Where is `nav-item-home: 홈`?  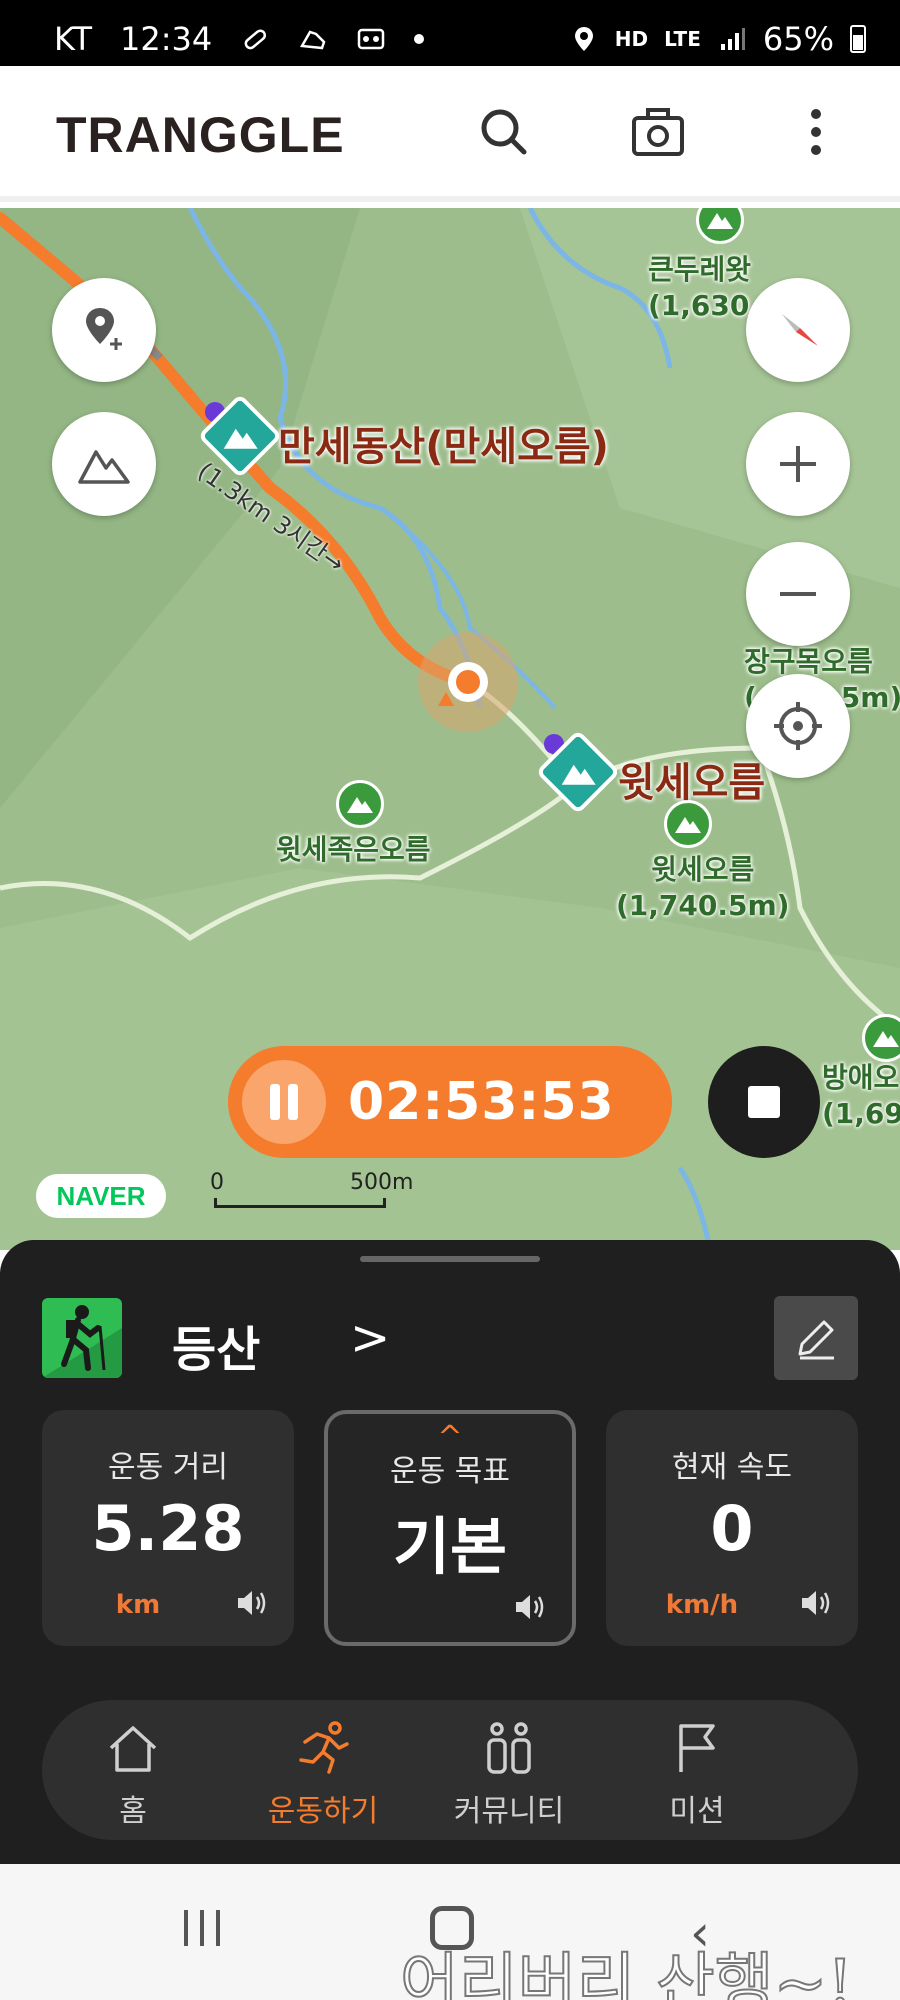
nav-item-home: 홈 is located at coordinates (133, 1775).